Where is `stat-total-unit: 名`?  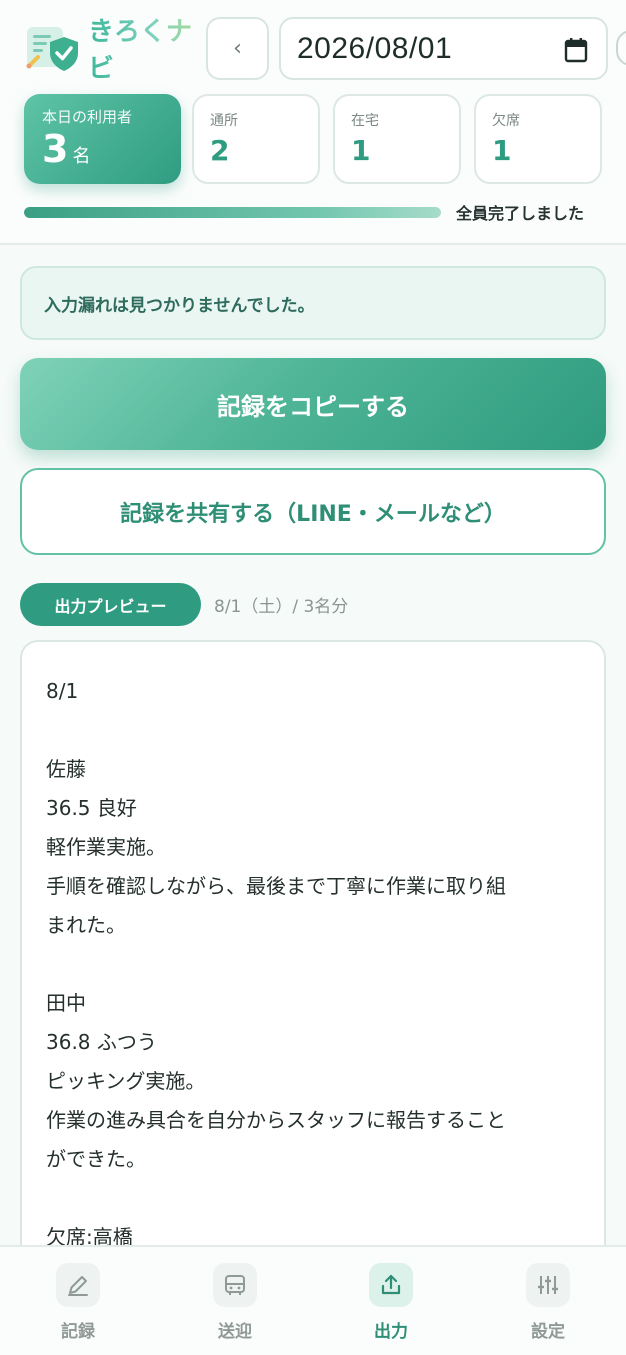 stat-total-unit: 名 is located at coordinates (81, 156).